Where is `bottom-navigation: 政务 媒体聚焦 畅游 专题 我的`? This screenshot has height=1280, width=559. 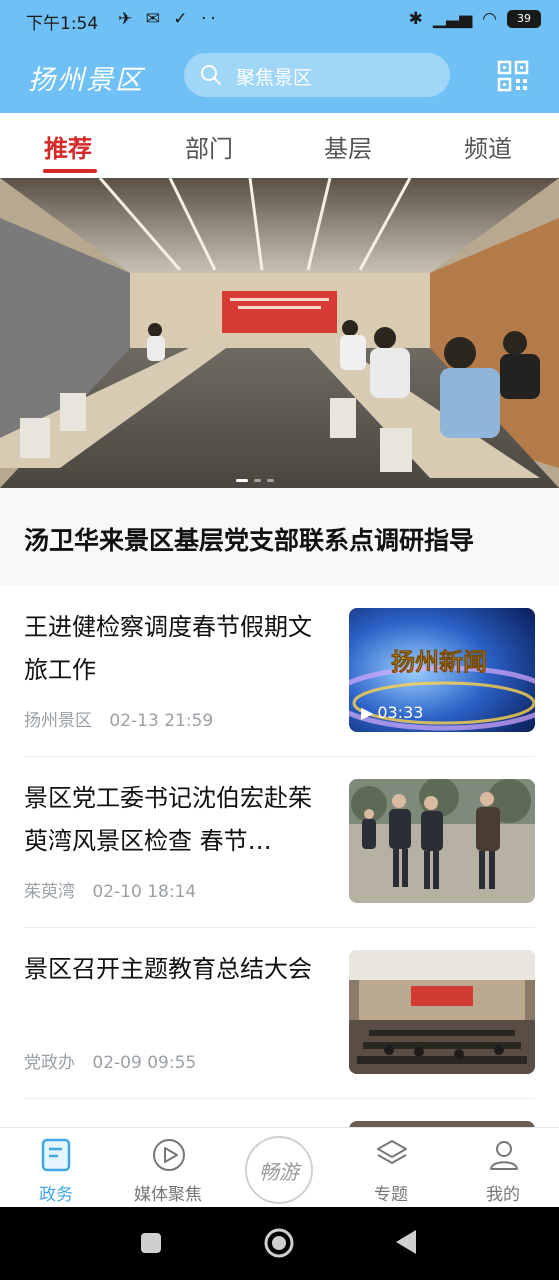 bottom-navigation: 政务 媒体聚焦 畅游 专题 我的 is located at coordinates (279, 1167).